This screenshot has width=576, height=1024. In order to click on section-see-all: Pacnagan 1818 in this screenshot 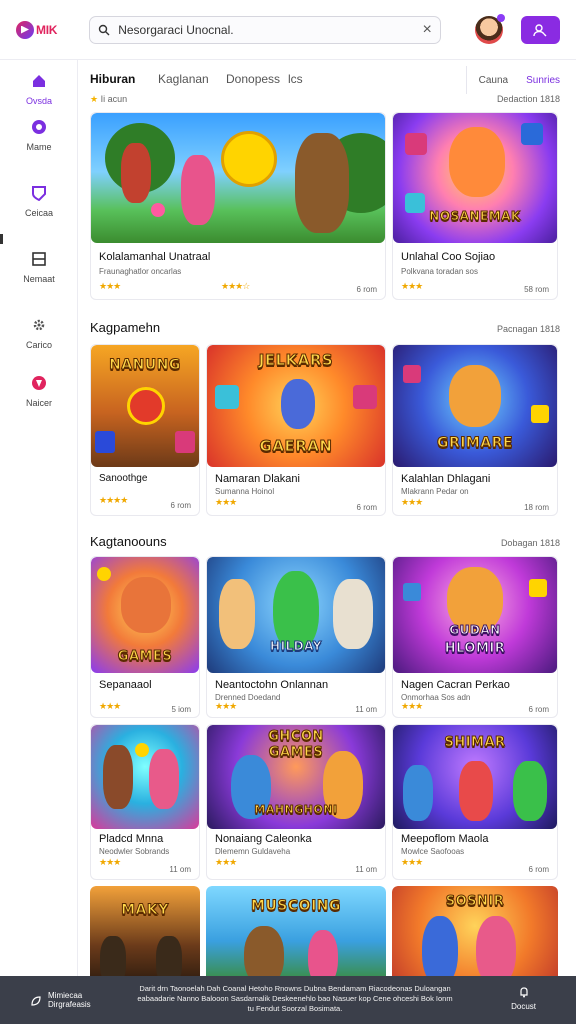, I will do `click(528, 329)`.